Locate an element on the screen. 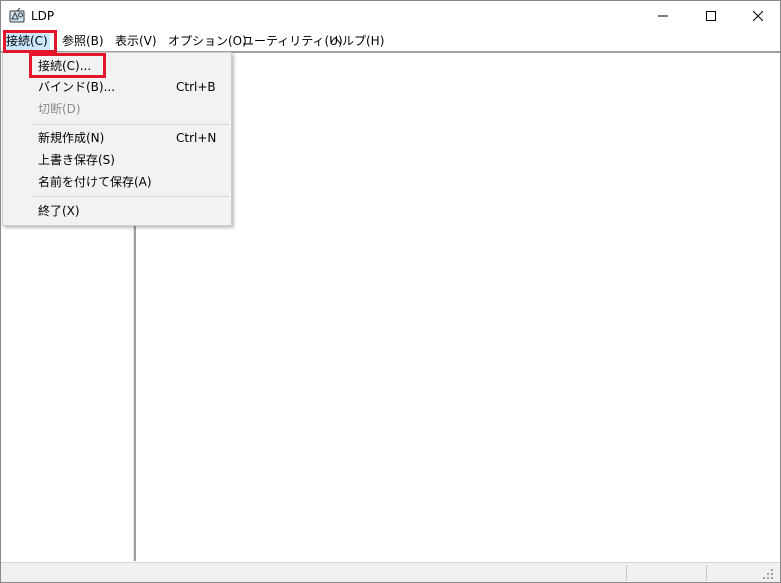 Image resolution: width=781 pixels, height=583 pixels. status-bar is located at coordinates (390, 572).